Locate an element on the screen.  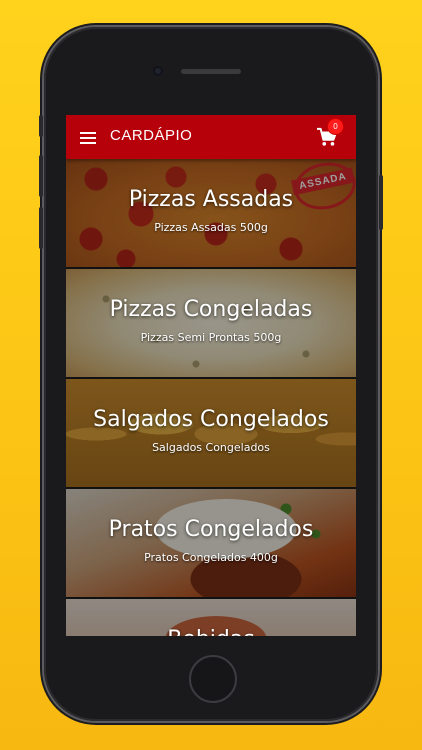
category-card-salgados-congelados: Salgados Congelados Salgados Congelados is located at coordinates (211, 433).